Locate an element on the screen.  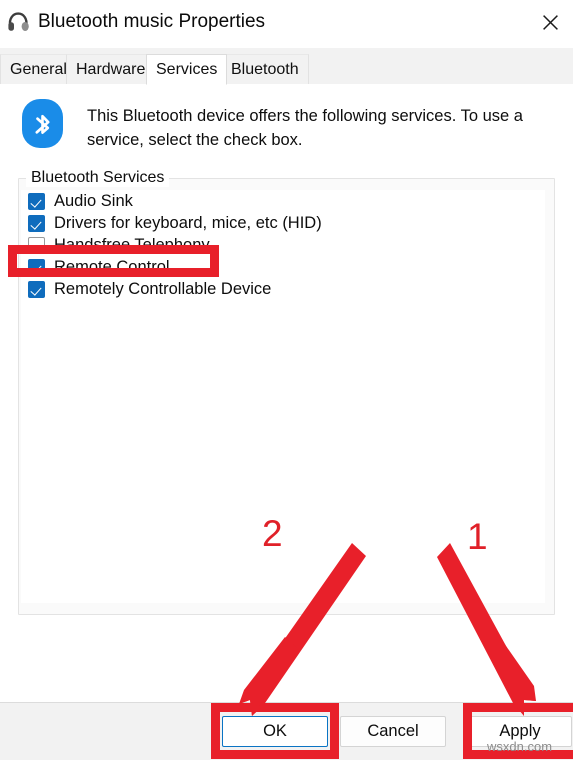
service-label: Drivers for keyboard, mice, etc (HID) is located at coordinates (188, 223).